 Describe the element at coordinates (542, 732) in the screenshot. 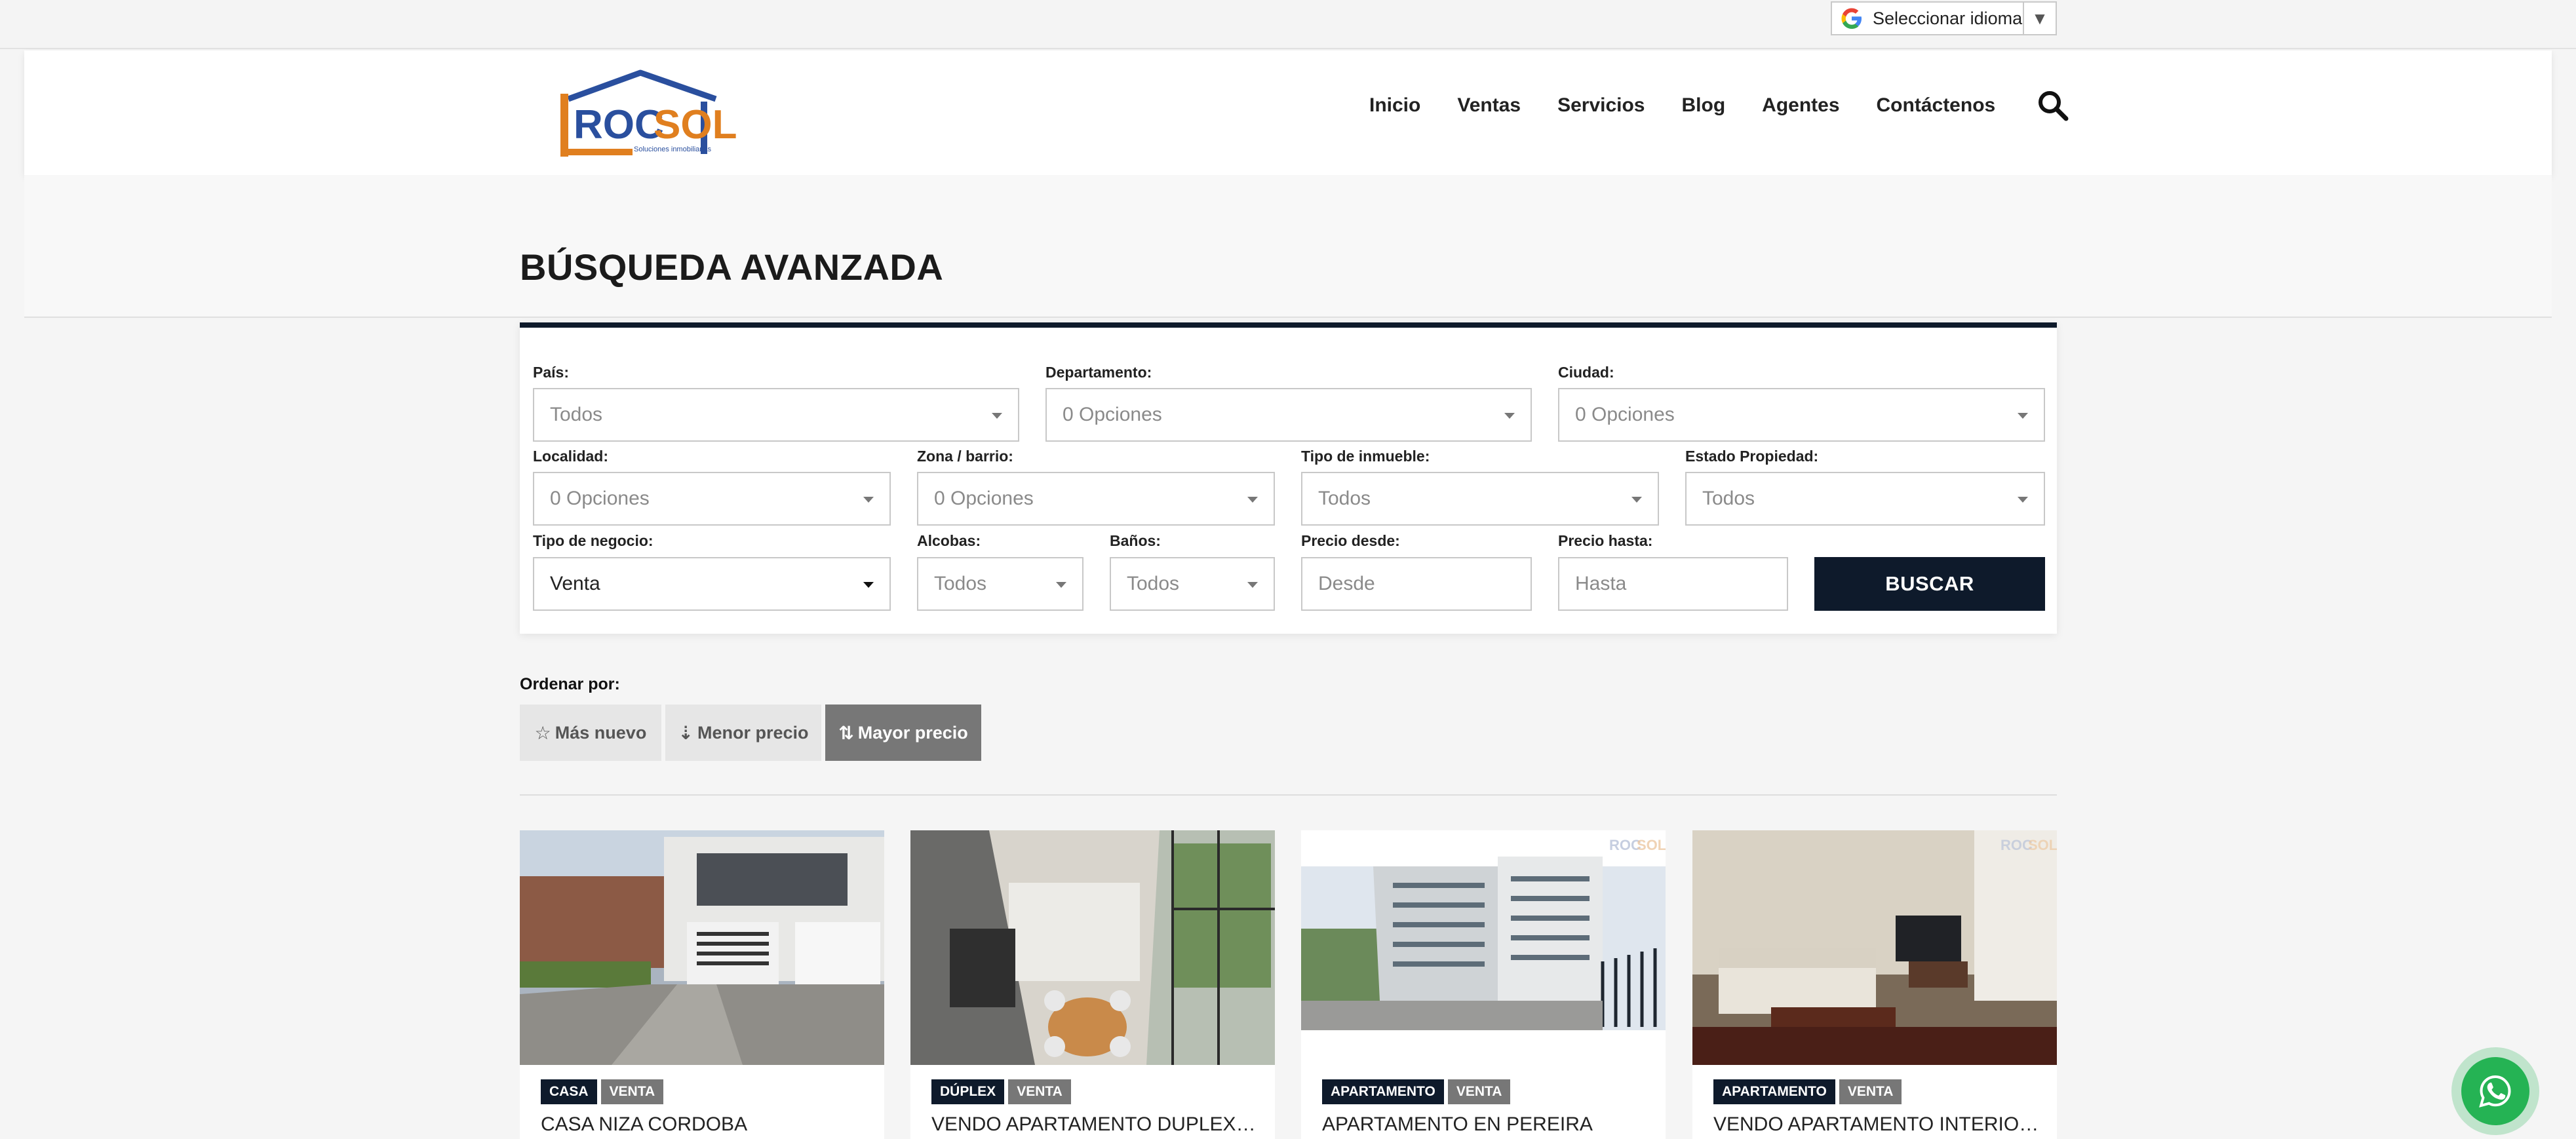

I see `star-icon: ☆` at that location.